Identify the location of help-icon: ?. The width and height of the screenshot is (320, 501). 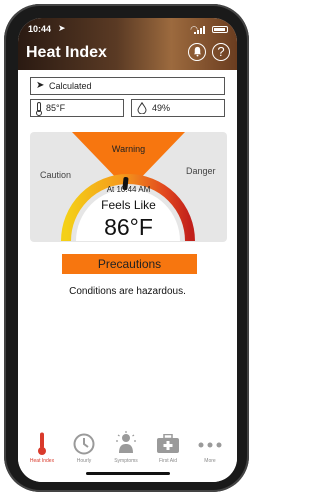
(221, 52).